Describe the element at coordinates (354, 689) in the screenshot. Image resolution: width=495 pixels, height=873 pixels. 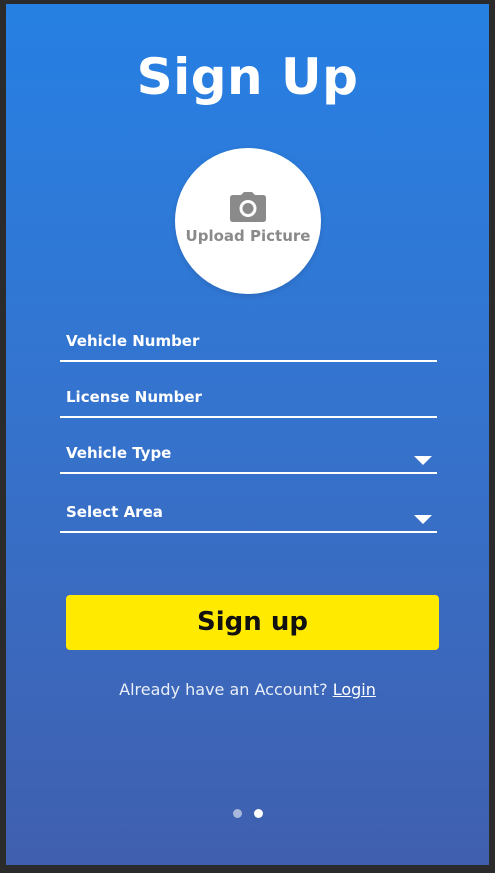
I see `login-link: Login` at that location.